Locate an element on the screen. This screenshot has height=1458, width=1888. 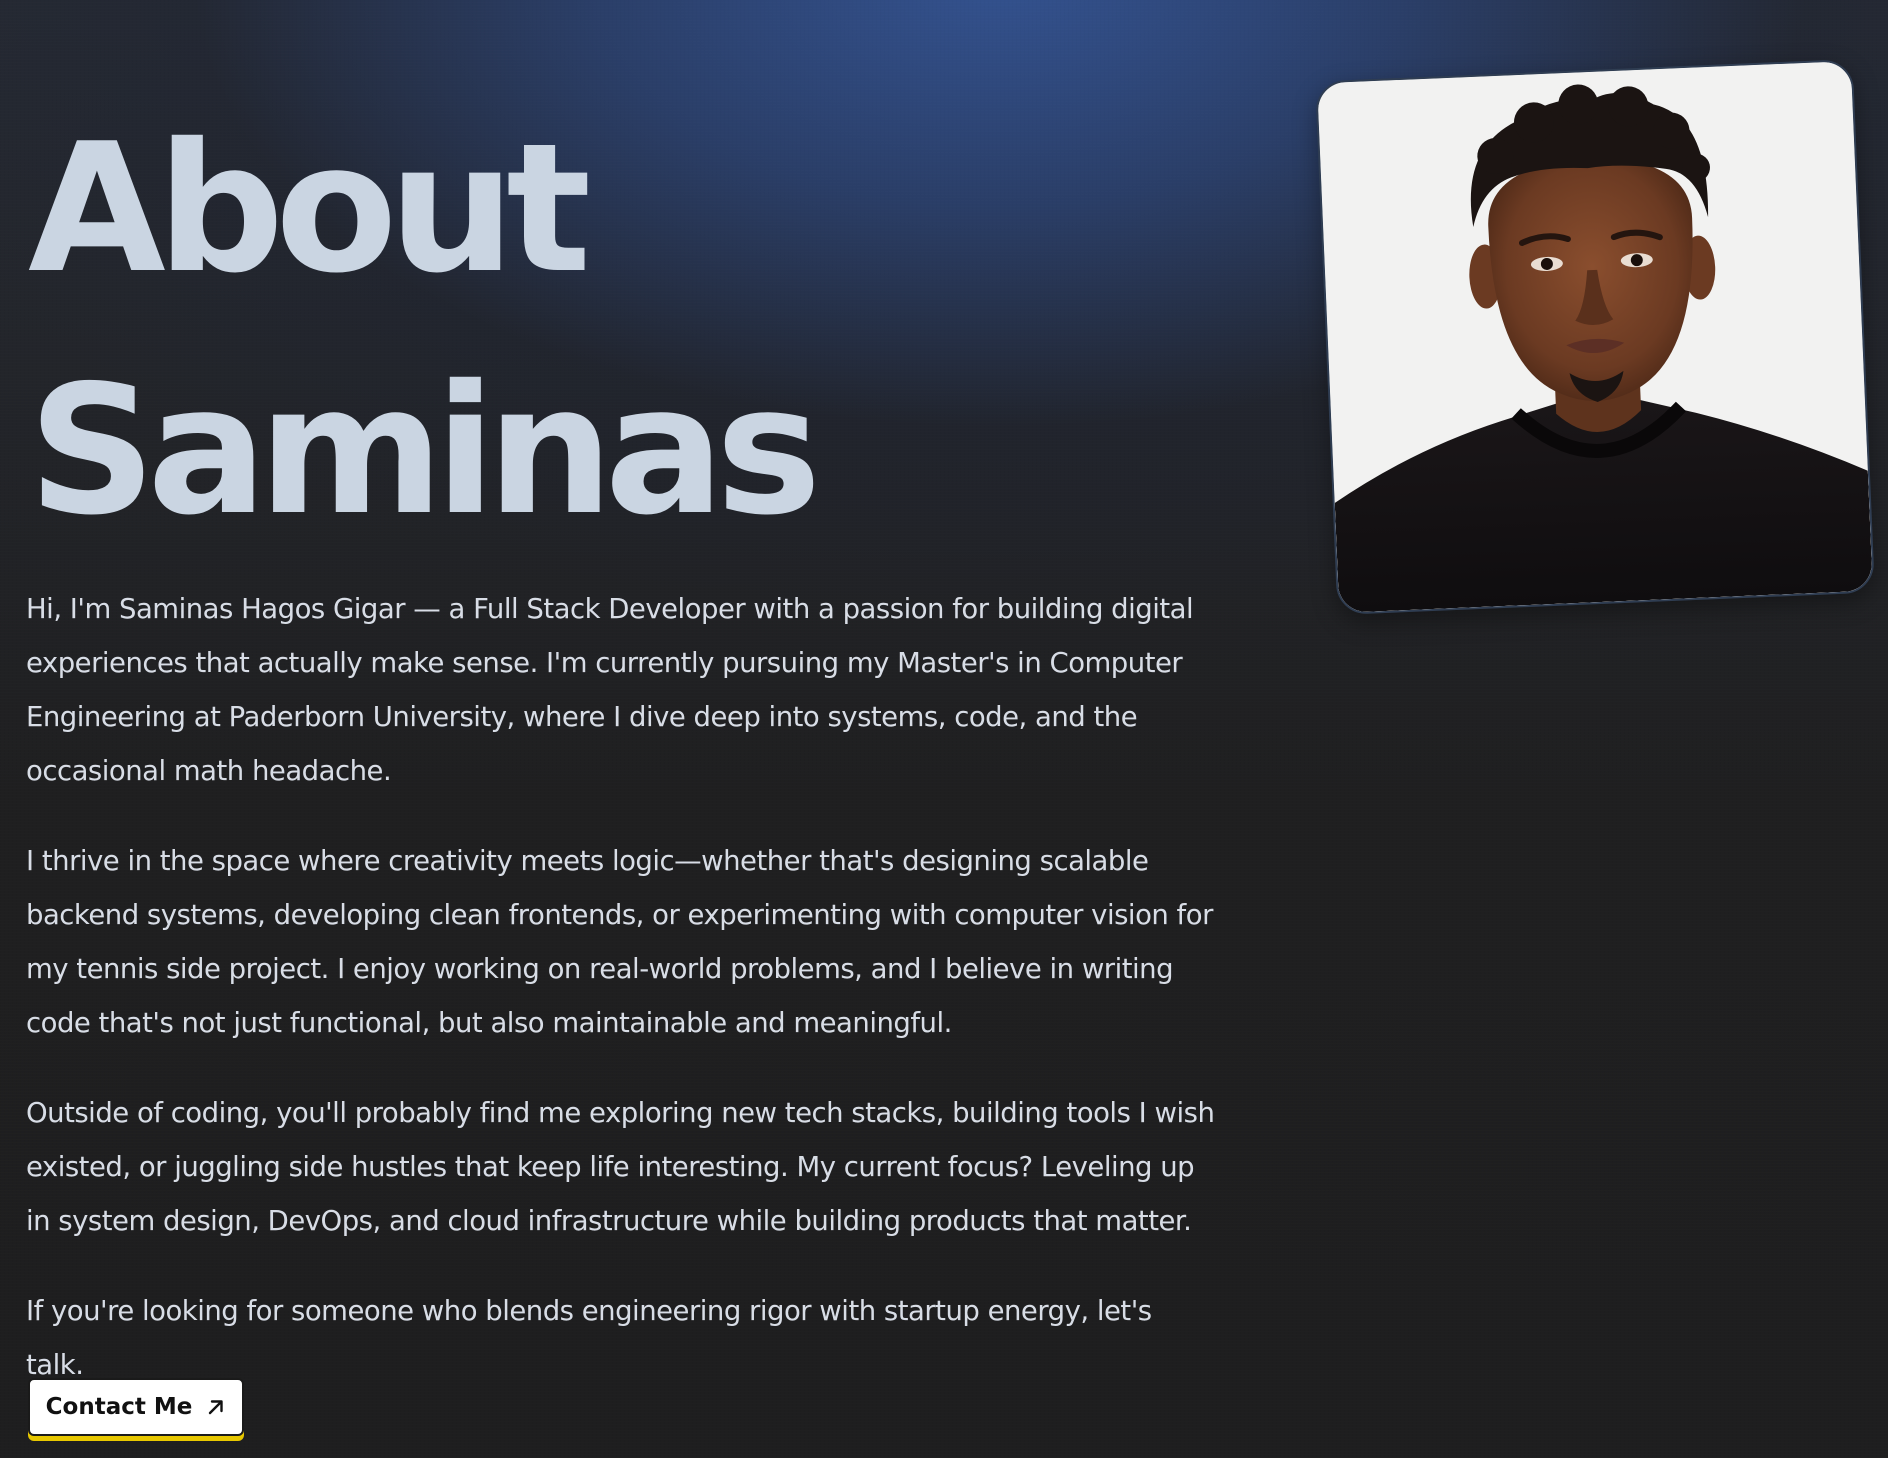
contact-me-button: Contact Me is located at coordinates (136, 1407).